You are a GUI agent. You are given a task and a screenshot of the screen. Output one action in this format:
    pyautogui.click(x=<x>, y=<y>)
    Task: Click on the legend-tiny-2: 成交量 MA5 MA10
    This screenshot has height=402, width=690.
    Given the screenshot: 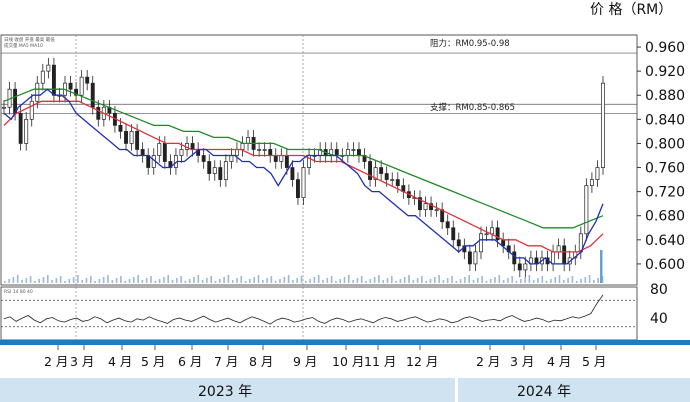 What is the action you would take?
    pyautogui.click(x=23, y=45)
    